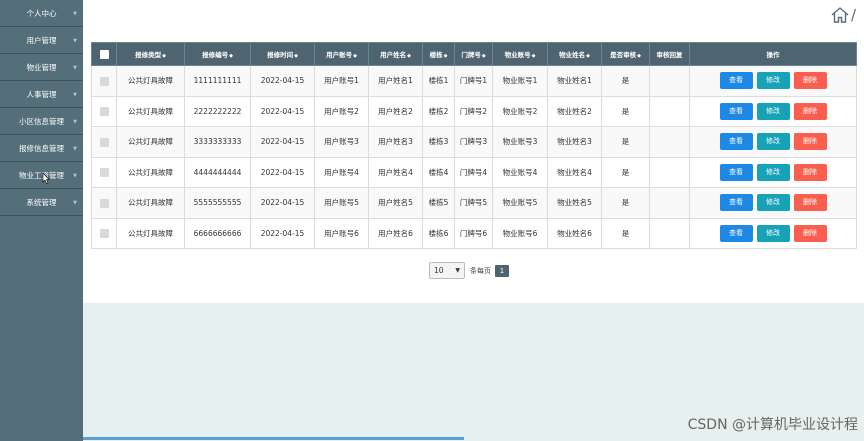  What do you see at coordinates (520, 81) in the screenshot?
I see `table-cell: 物业账号1` at bounding box center [520, 81].